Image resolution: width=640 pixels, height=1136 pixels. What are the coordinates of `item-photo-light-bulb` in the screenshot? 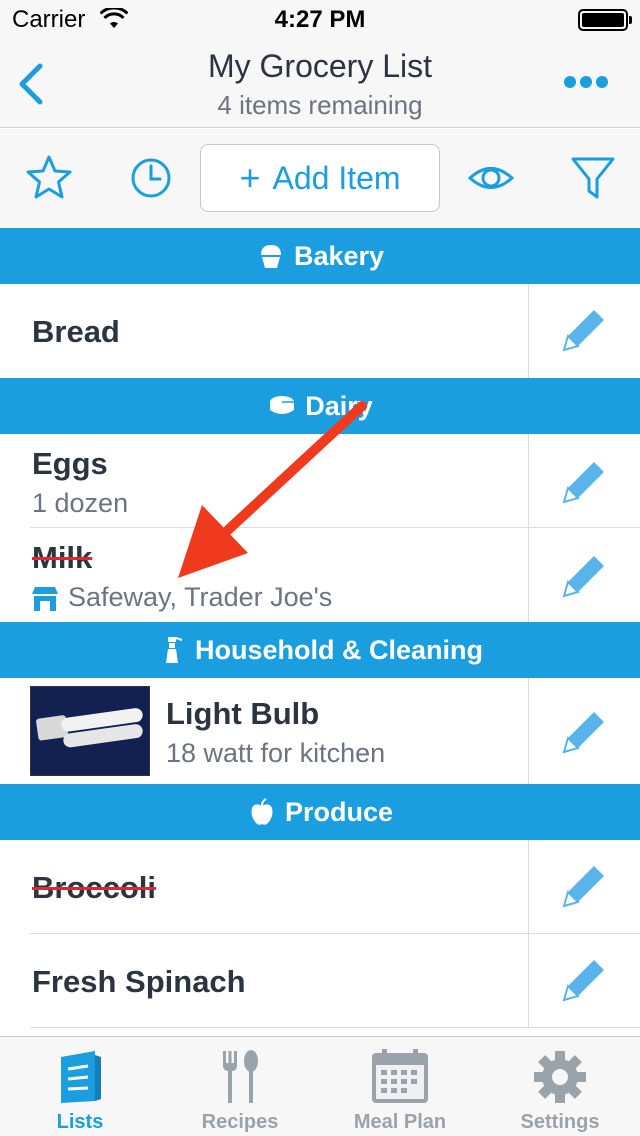 It's located at (90, 731).